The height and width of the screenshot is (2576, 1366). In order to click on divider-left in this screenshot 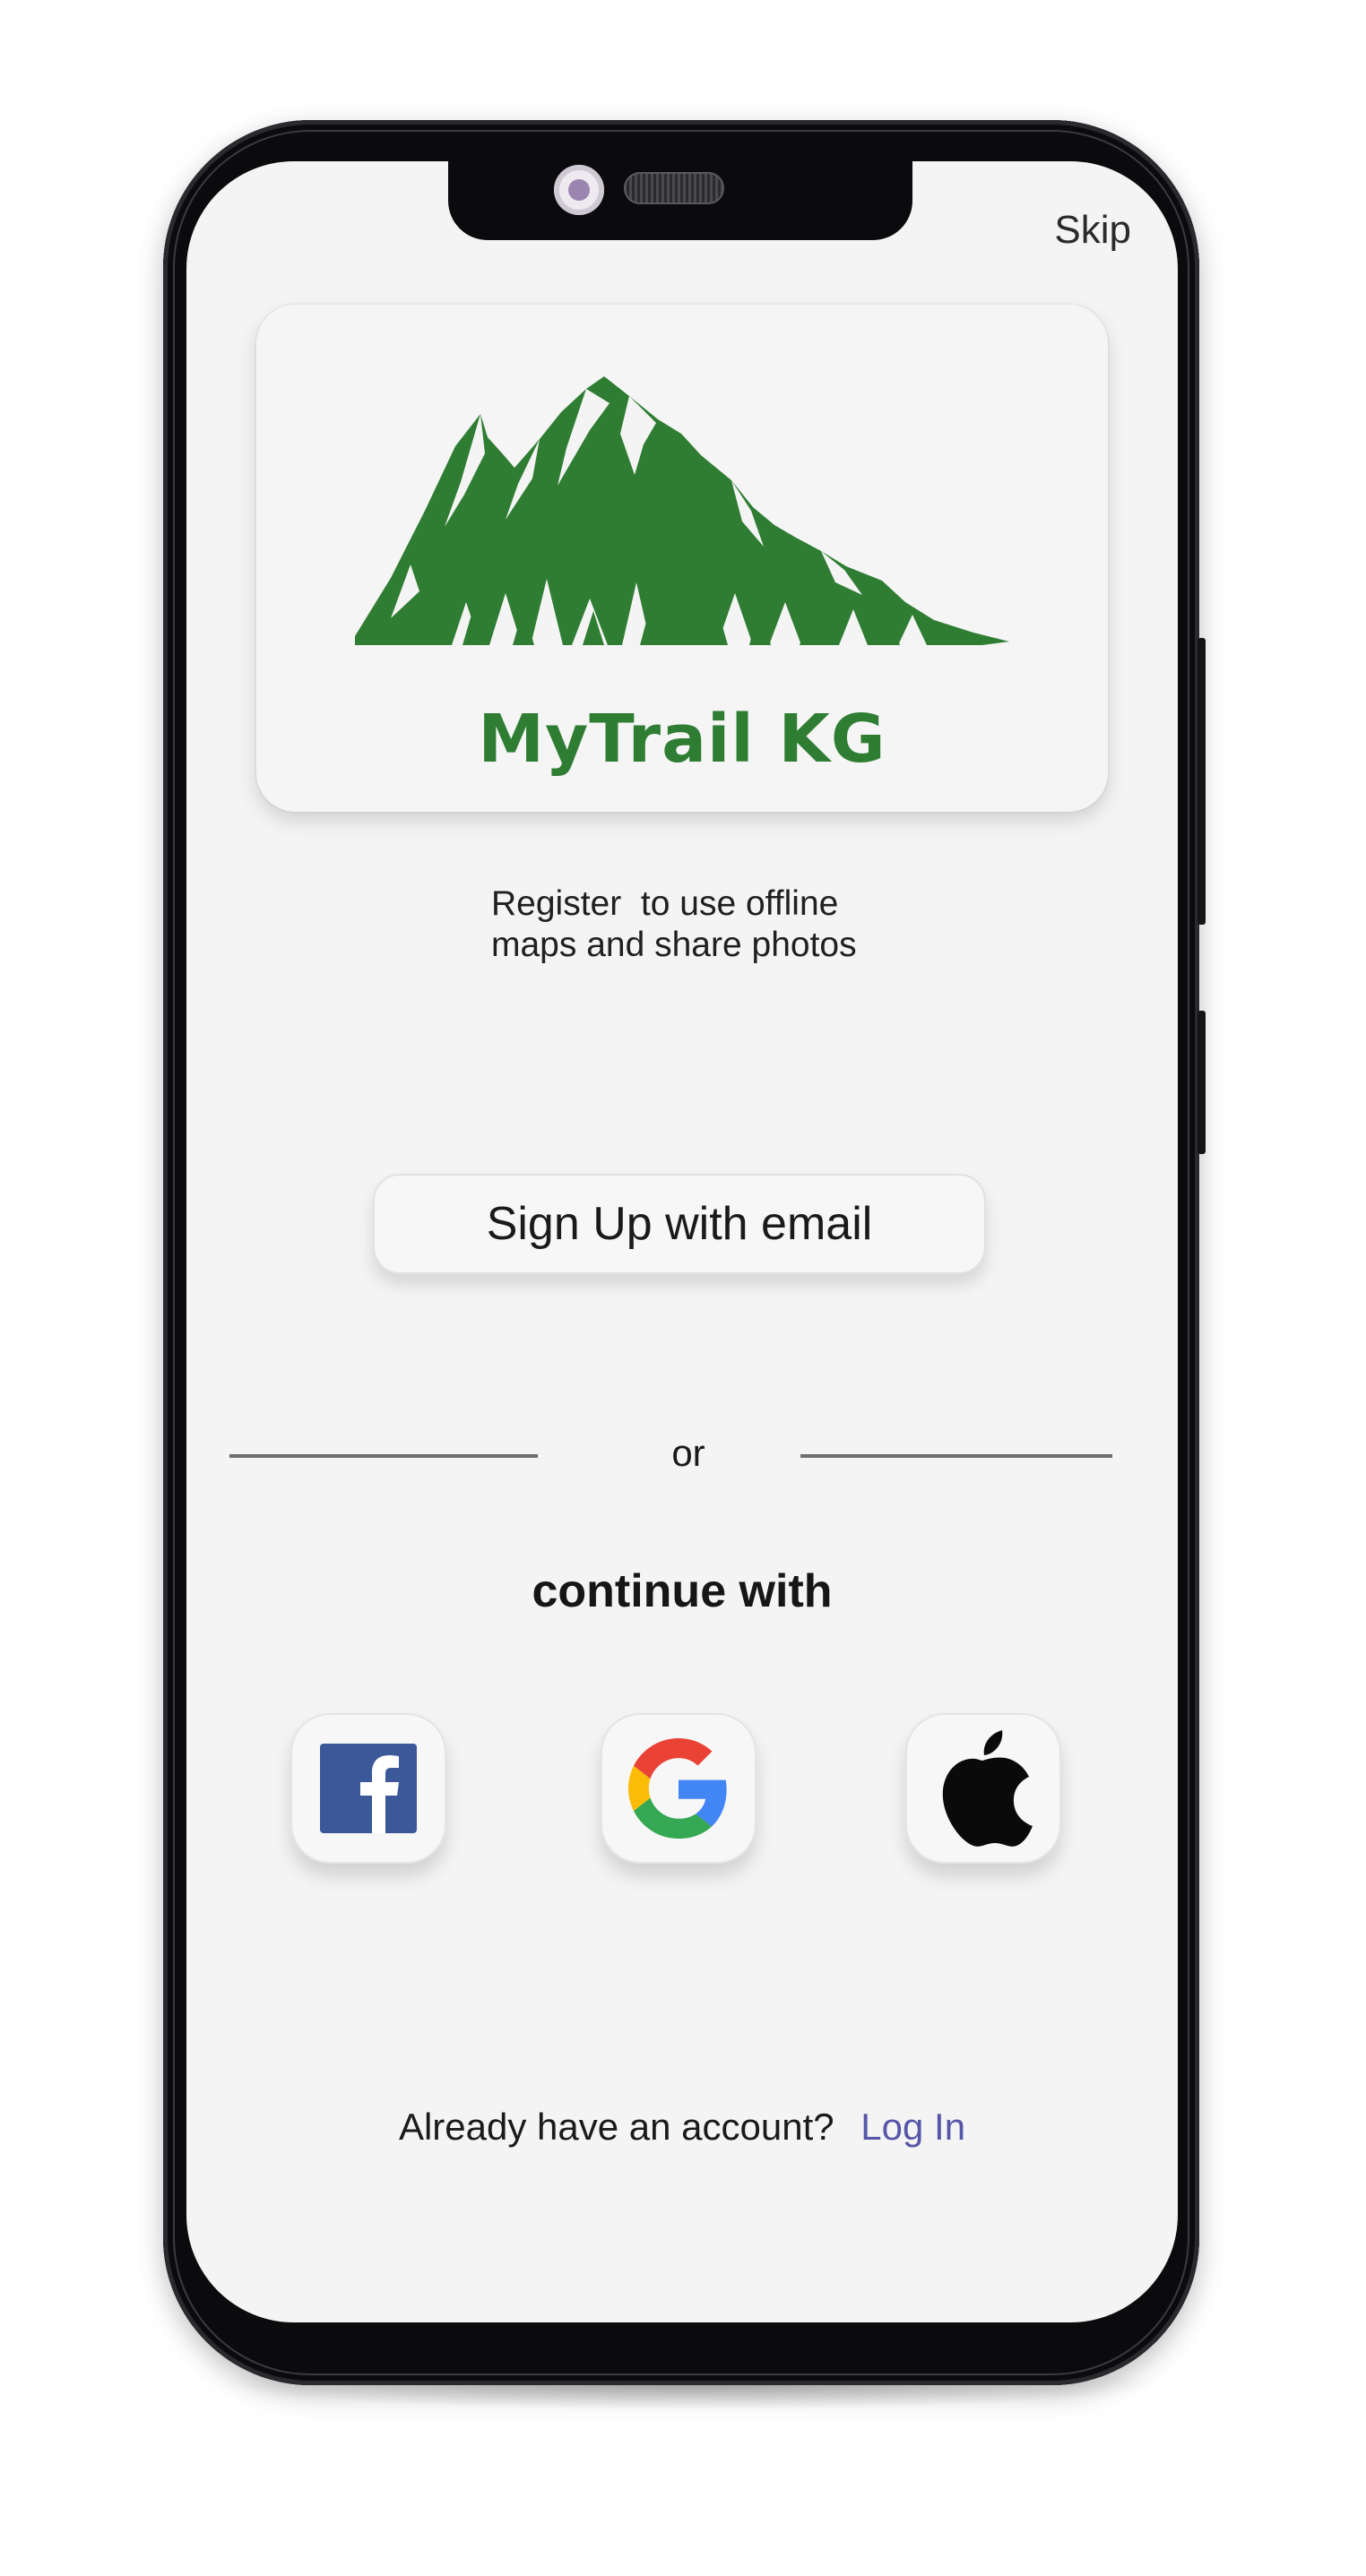, I will do `click(383, 1456)`.